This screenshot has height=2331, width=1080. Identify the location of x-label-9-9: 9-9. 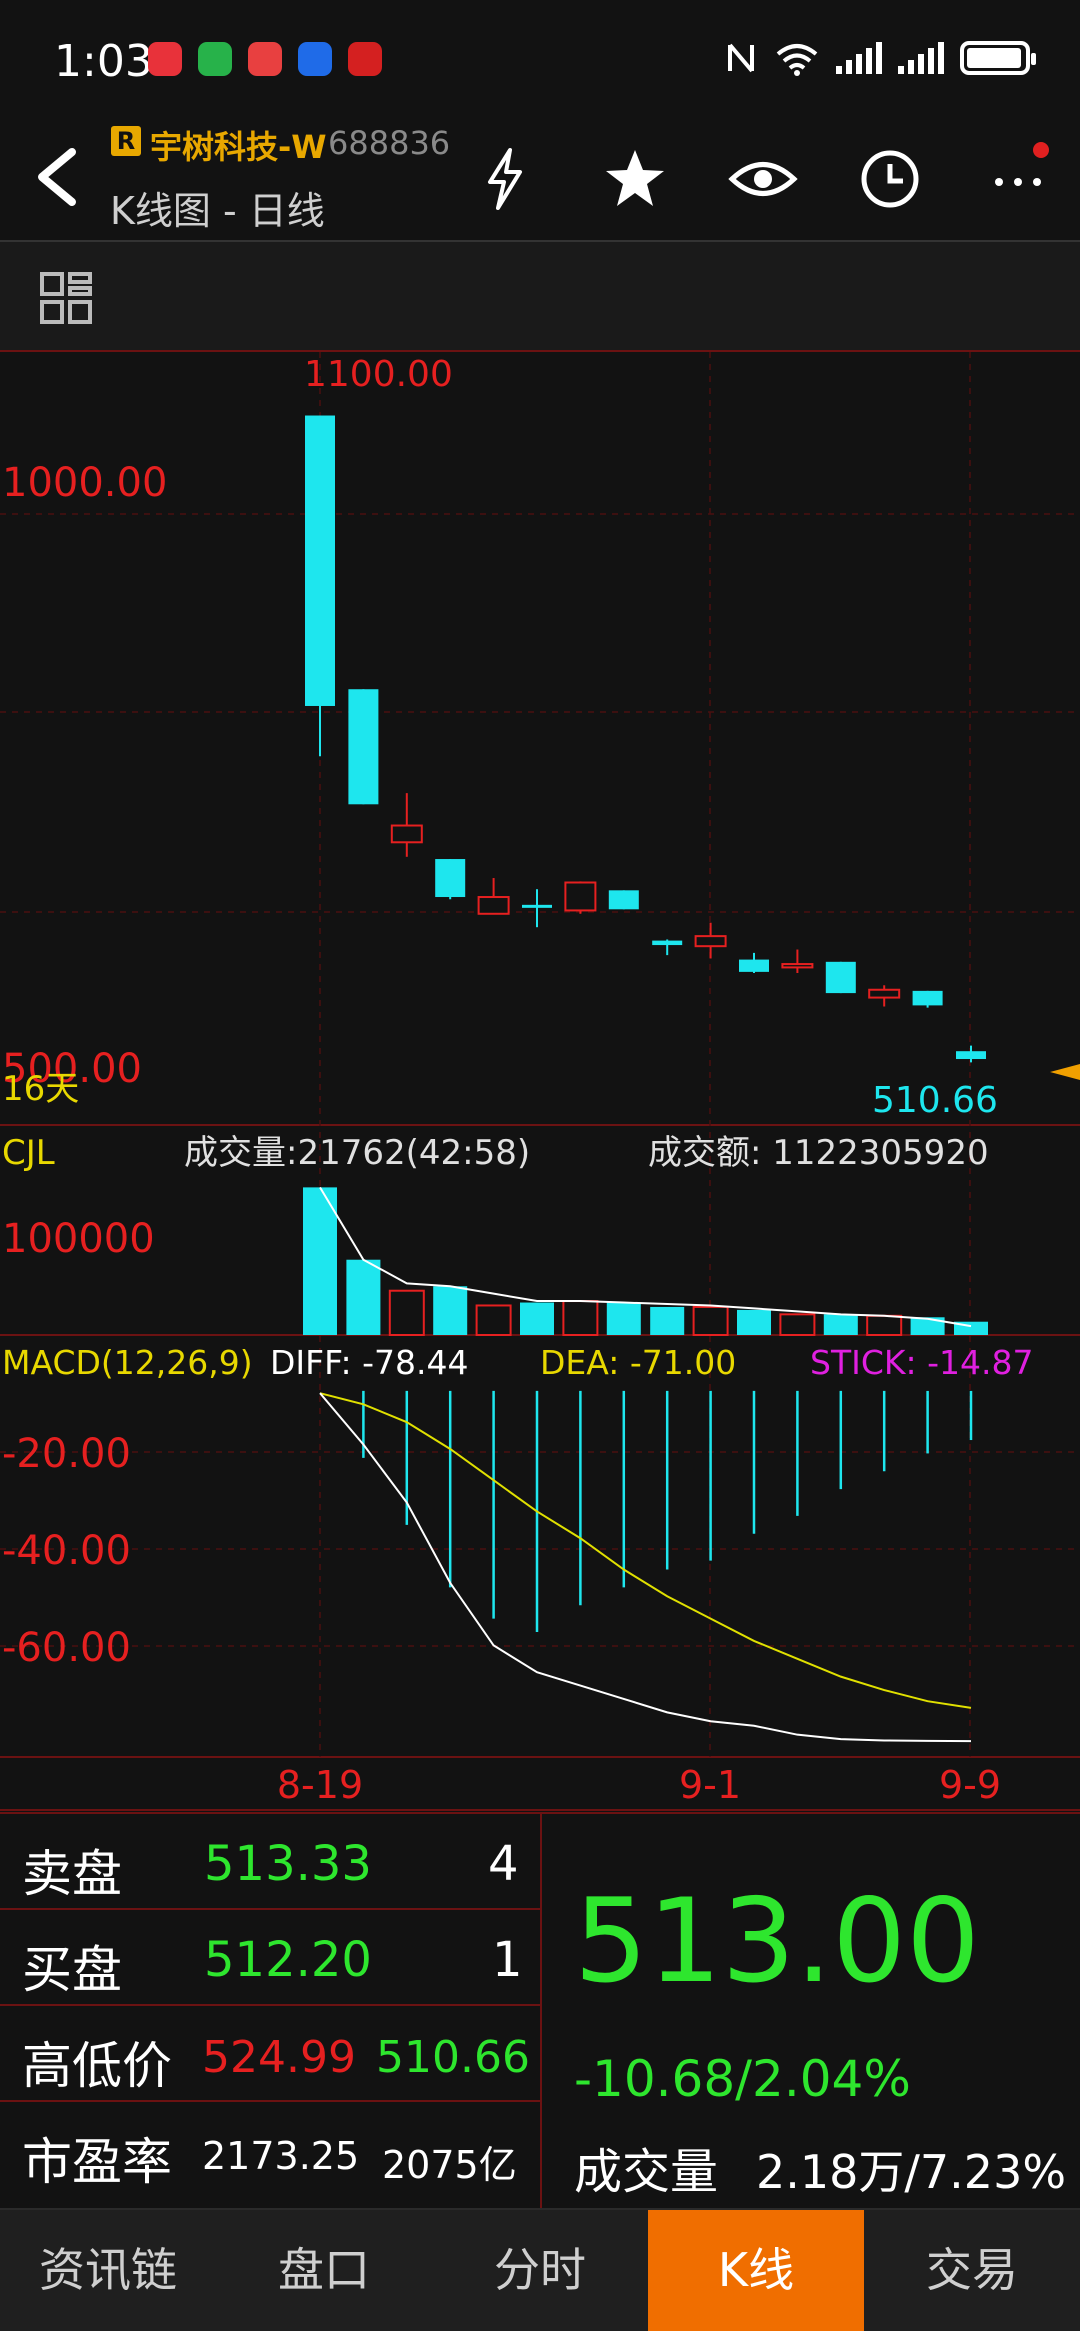
(970, 1785).